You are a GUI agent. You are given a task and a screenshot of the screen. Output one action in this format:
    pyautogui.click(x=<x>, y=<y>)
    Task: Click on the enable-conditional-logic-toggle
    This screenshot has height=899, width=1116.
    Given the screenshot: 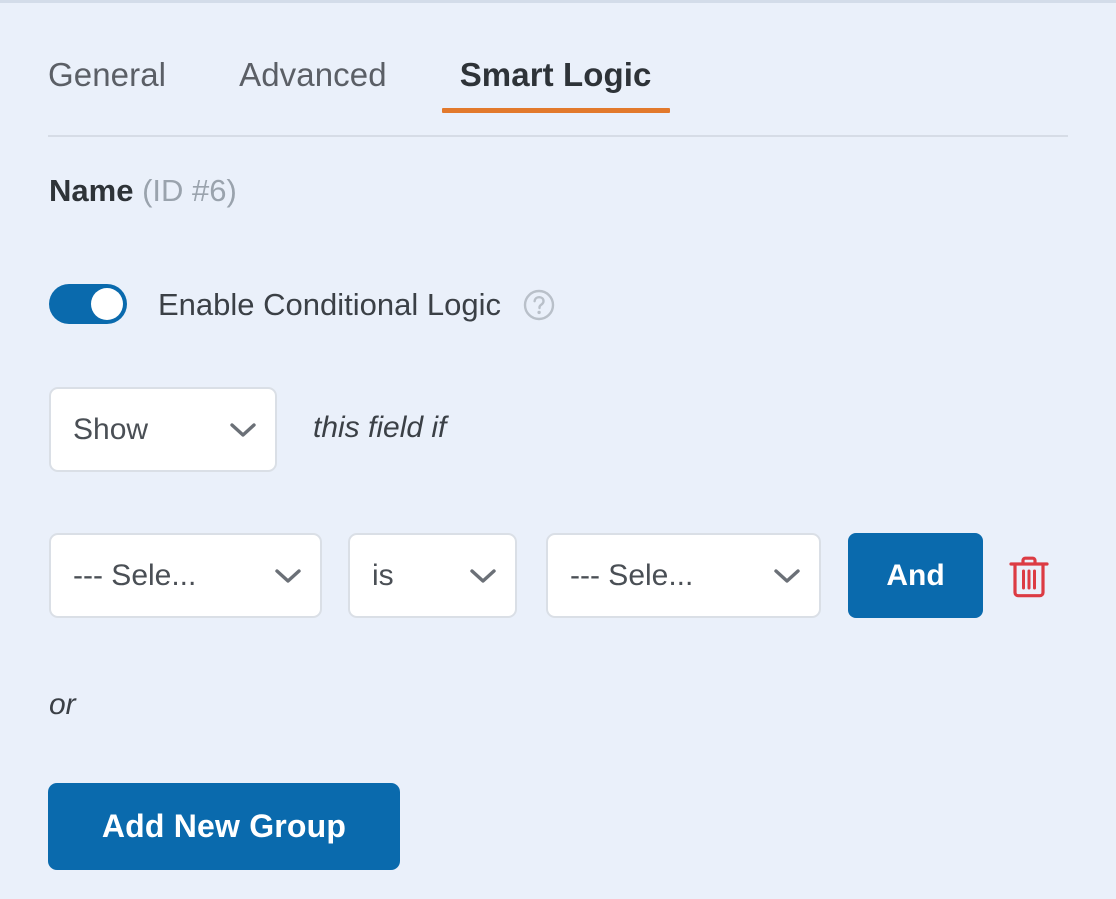 What is the action you would take?
    pyautogui.click(x=88, y=304)
    